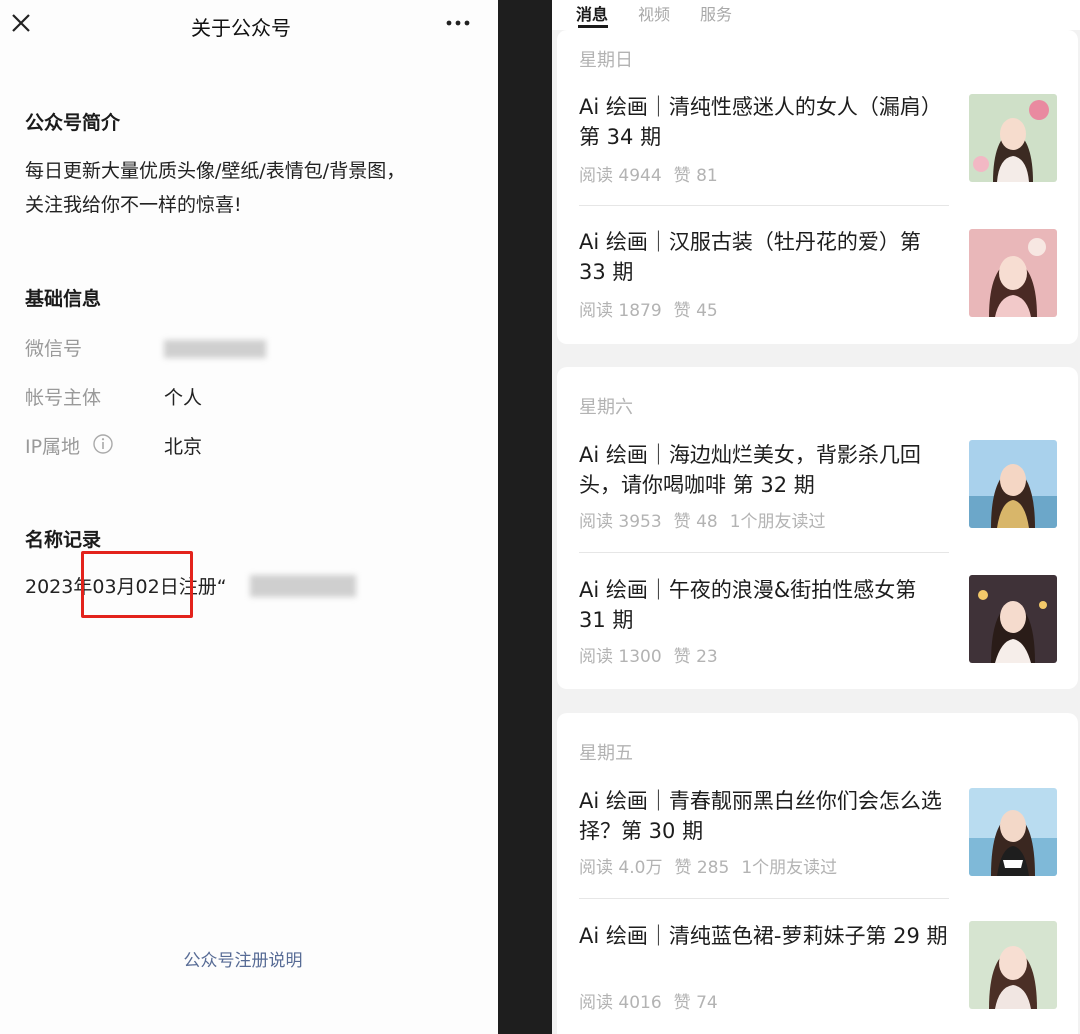  Describe the element at coordinates (763, 936) in the screenshot. I see `article-title: Ai 绘画｜清纯蓝色裙-萝莉妹子第 29 期` at that location.